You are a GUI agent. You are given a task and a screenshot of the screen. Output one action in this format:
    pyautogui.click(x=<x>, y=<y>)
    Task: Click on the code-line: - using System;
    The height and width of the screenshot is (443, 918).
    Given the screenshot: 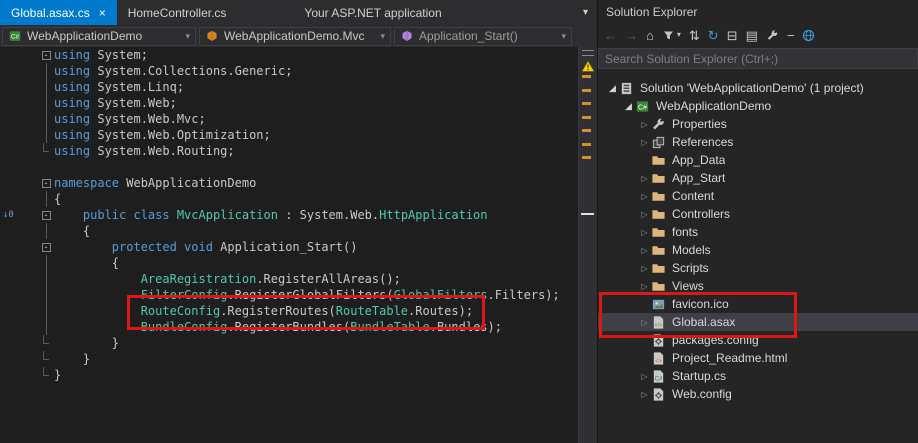 What is the action you would take?
    pyautogui.click(x=289, y=55)
    